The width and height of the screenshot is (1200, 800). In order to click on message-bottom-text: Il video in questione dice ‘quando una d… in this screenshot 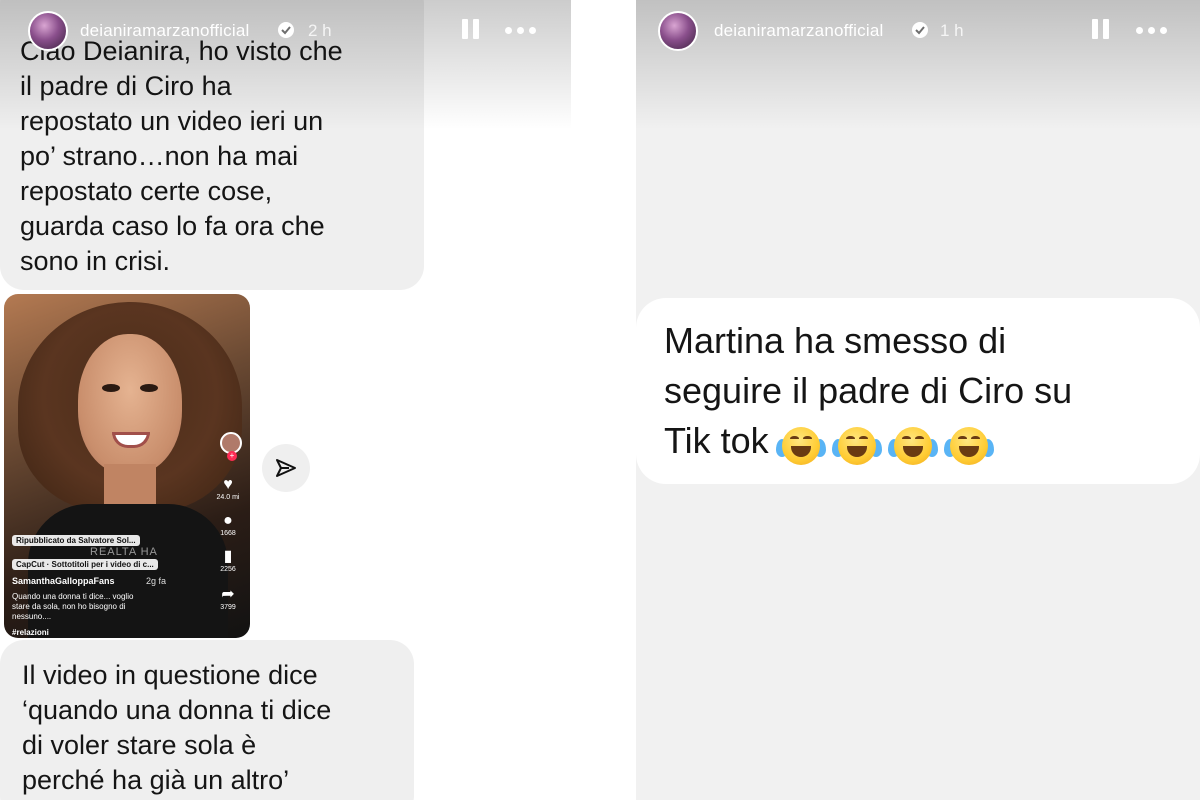, I will do `click(177, 727)`.